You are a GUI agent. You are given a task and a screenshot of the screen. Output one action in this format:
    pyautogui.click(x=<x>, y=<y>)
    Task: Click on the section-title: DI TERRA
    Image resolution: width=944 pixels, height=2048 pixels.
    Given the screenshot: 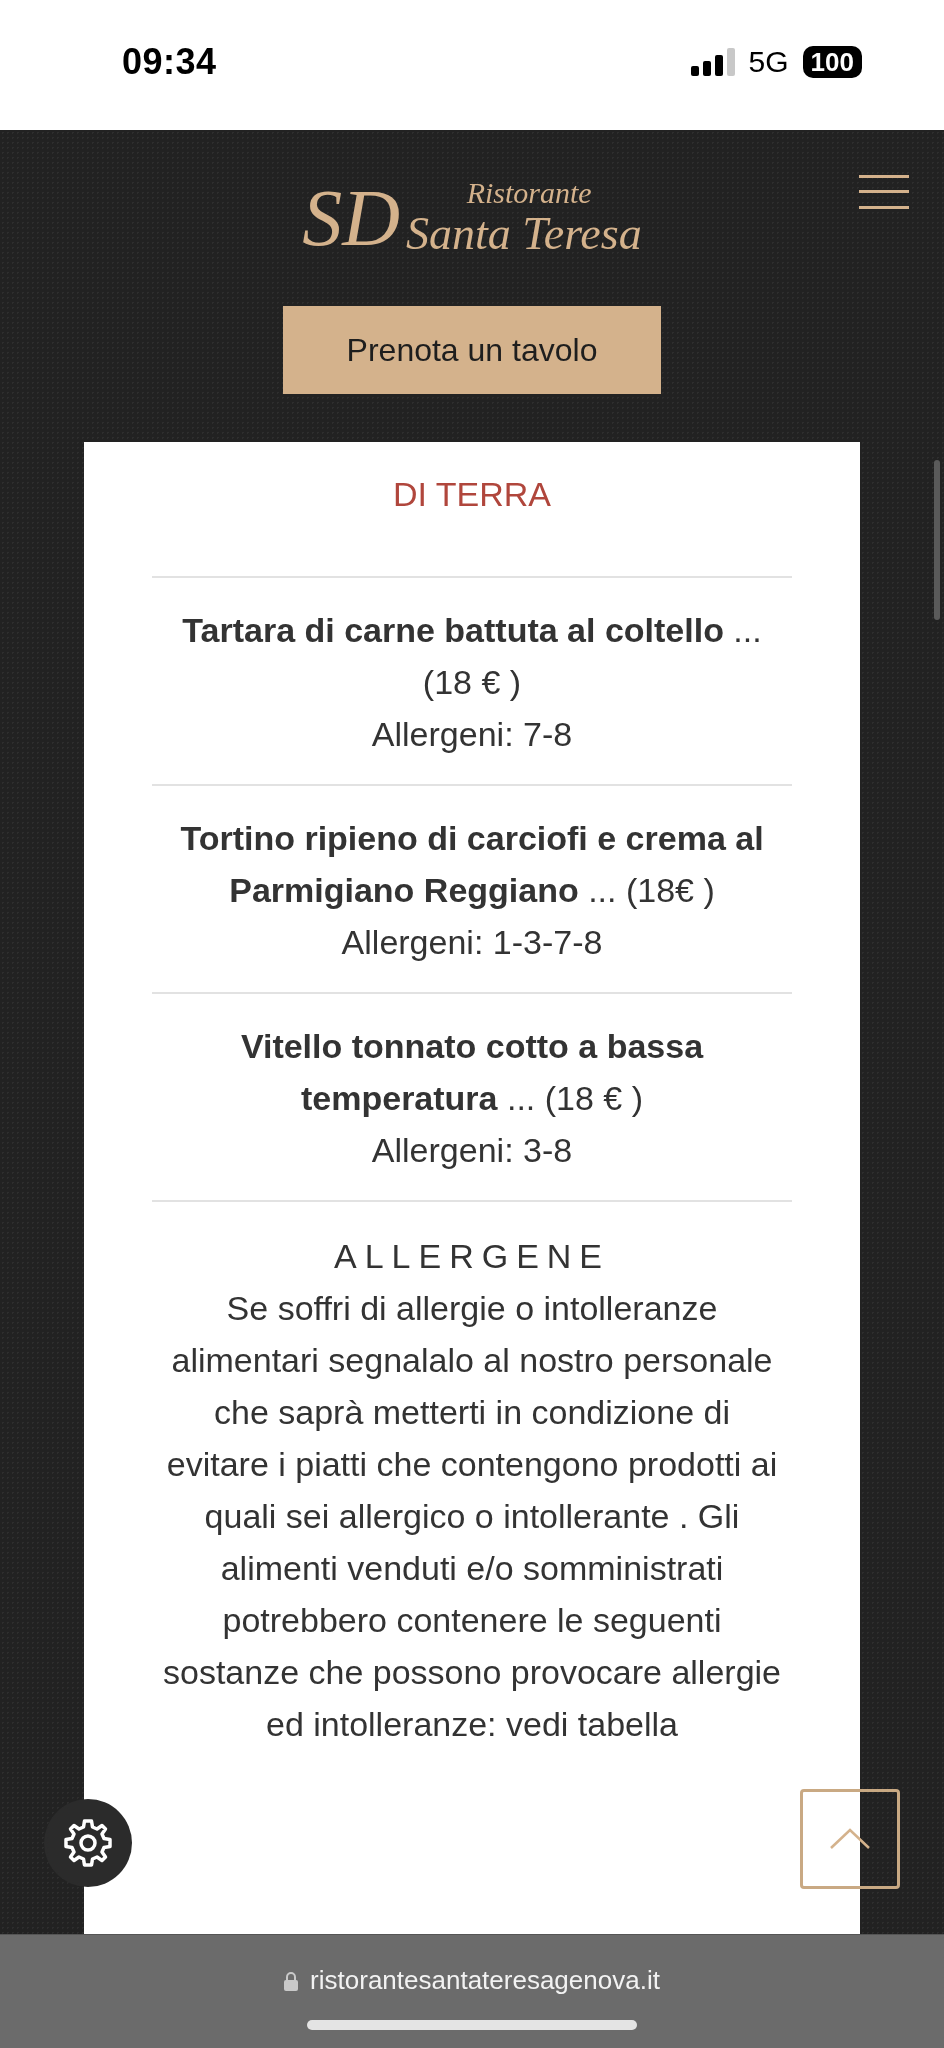 What is the action you would take?
    pyautogui.click(x=472, y=523)
    